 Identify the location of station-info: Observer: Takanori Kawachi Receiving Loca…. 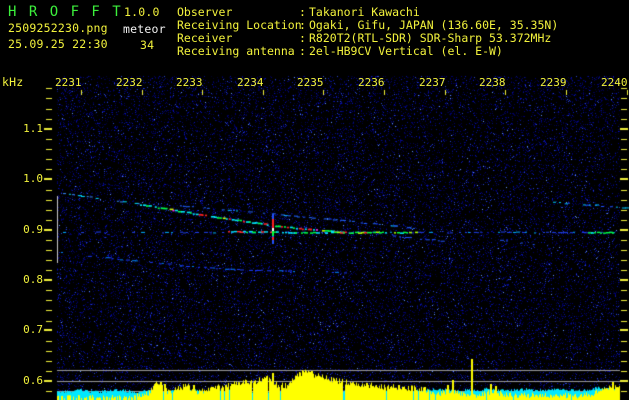
(367, 32).